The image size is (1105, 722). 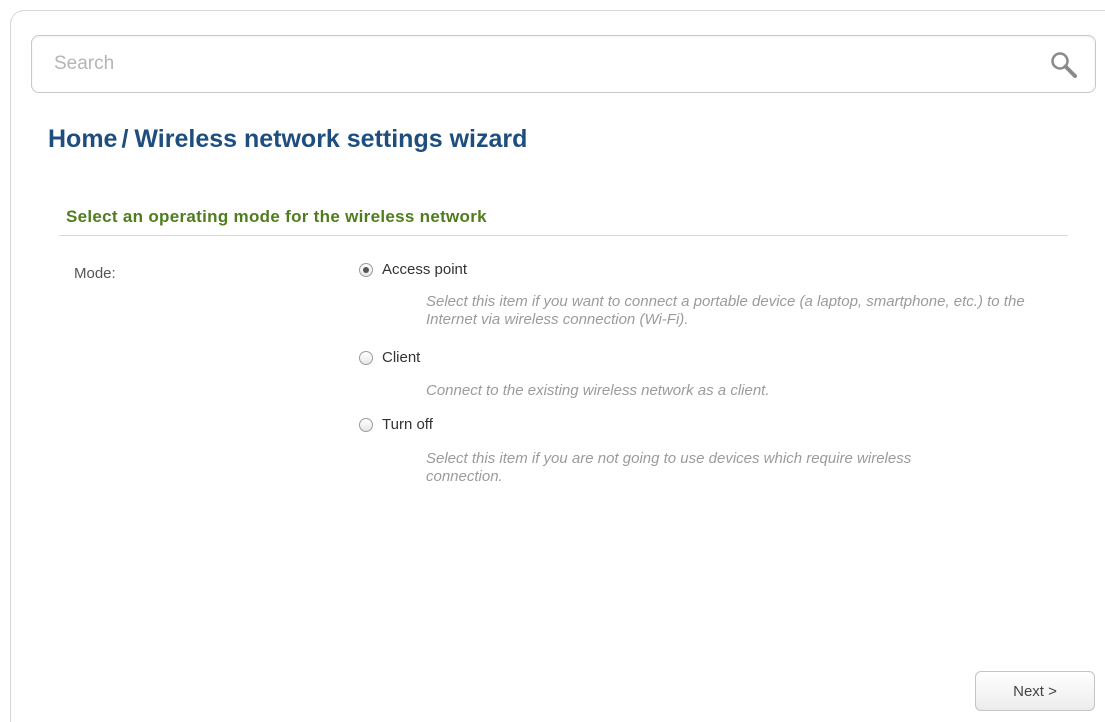 I want to click on option-label-client: Client, so click(x=401, y=357).